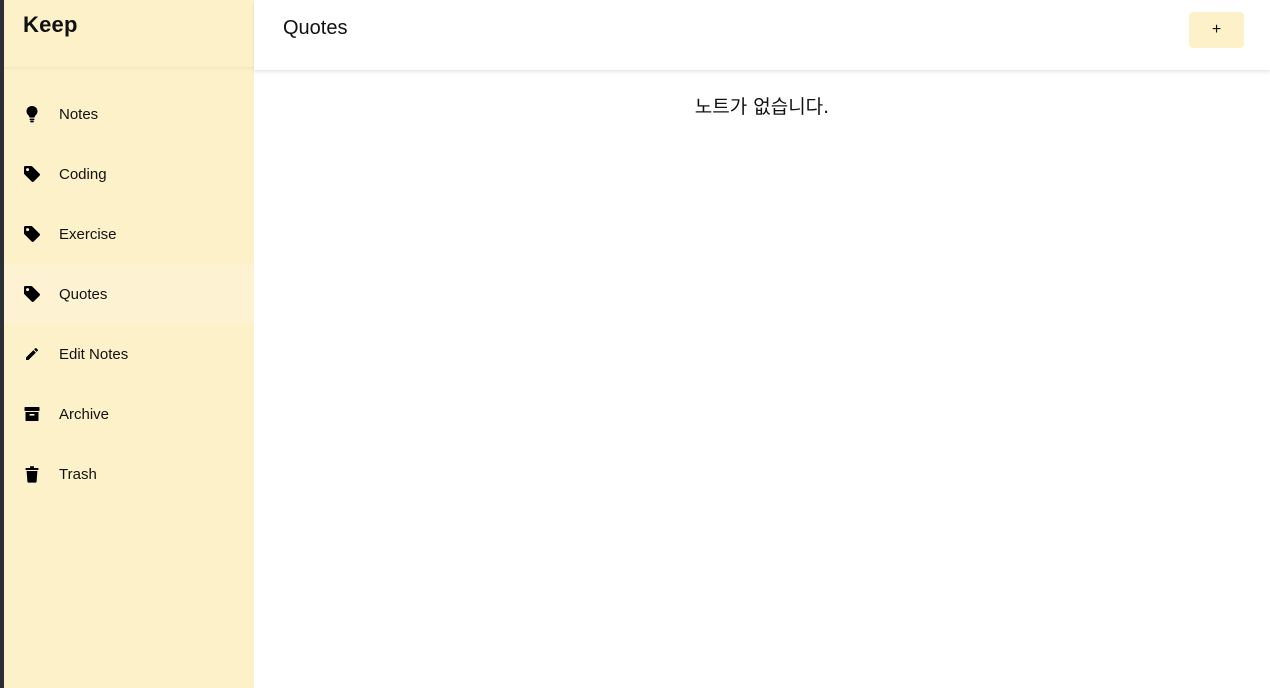  What do you see at coordinates (129, 114) in the screenshot?
I see `sidebar-item-notes: Notes` at bounding box center [129, 114].